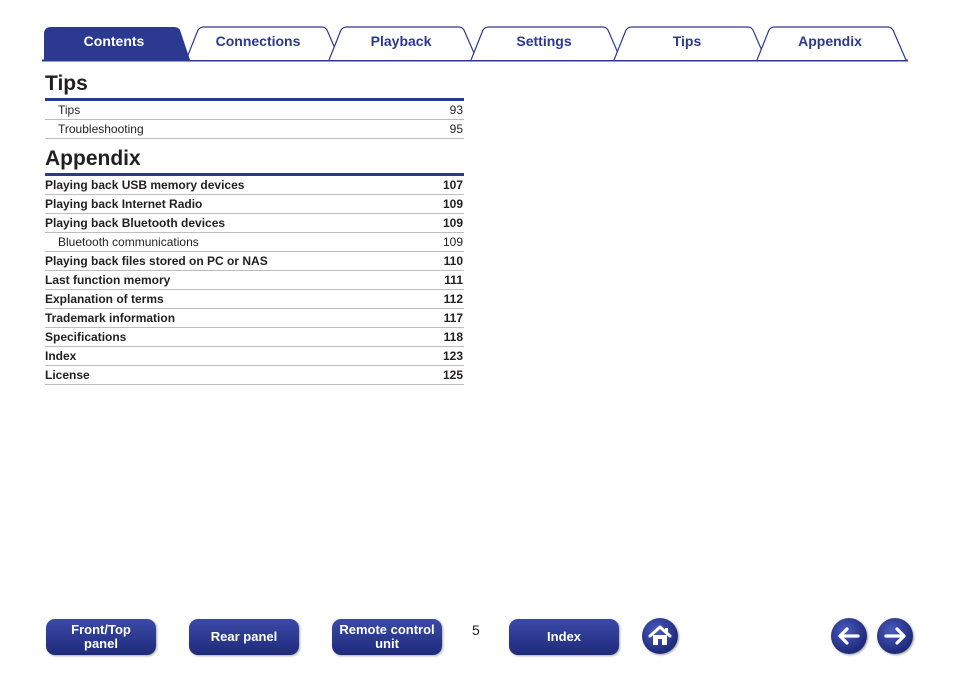 This screenshot has width=954, height=673. I want to click on forward-button, so click(895, 636).